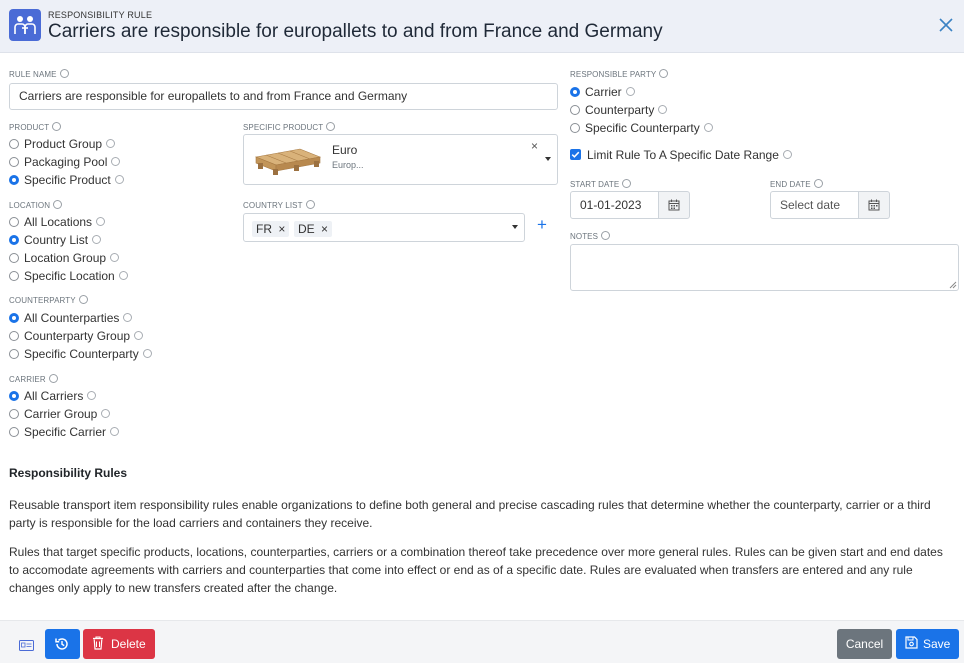  What do you see at coordinates (68, 276) in the screenshot?
I see `location-option-specific: Specific Location` at bounding box center [68, 276].